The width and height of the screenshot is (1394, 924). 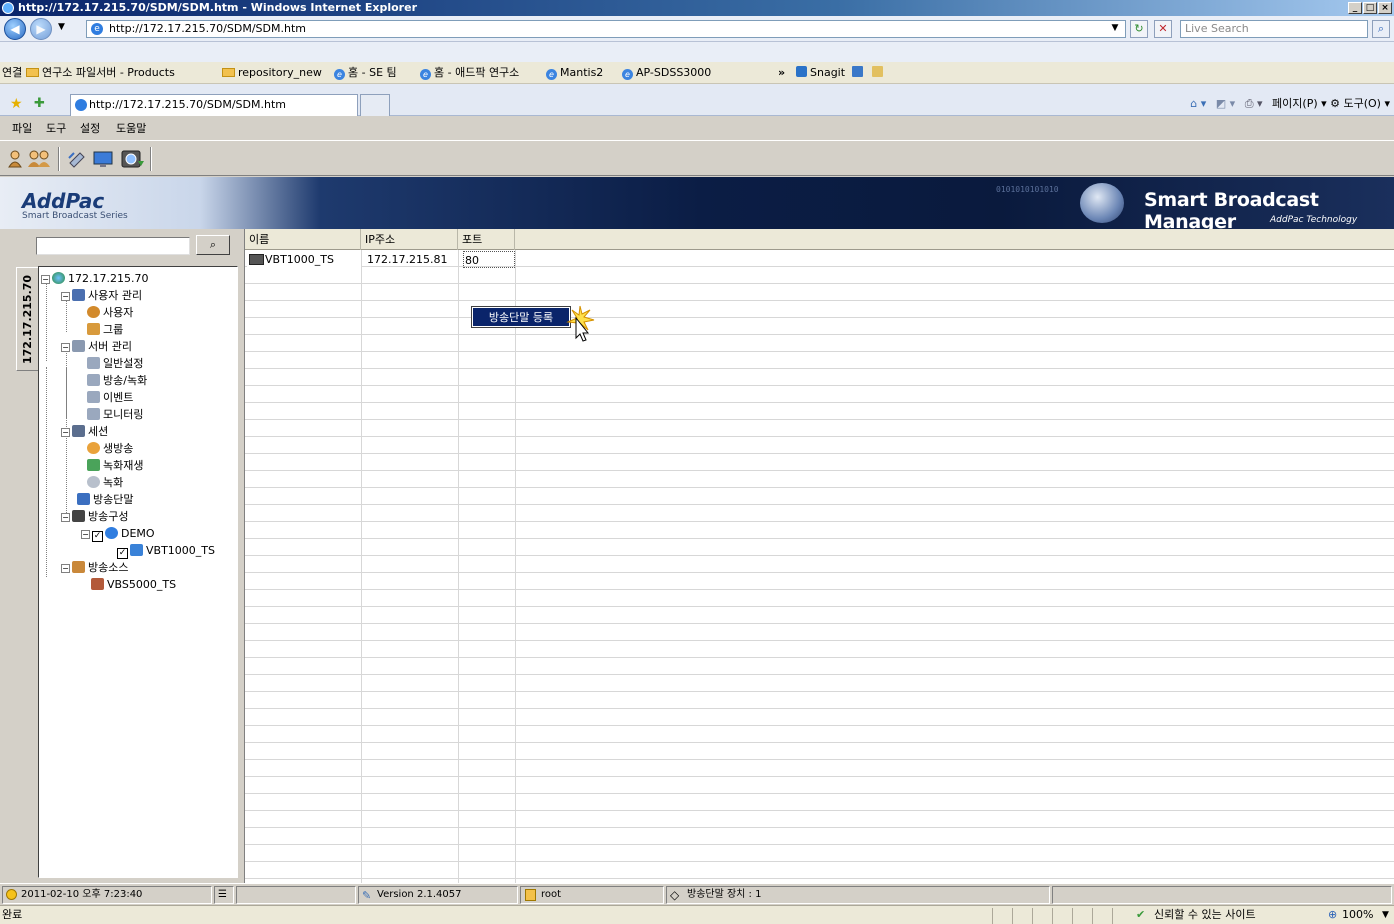 I want to click on tree-node-events: 이벤트, so click(x=110, y=397).